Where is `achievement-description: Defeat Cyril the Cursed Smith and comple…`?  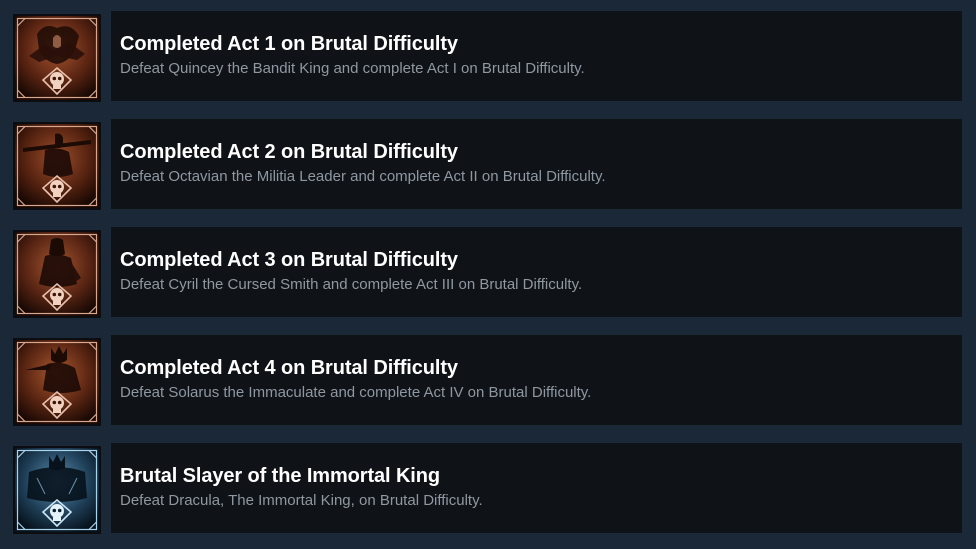
achievement-description: Defeat Cyril the Cursed Smith and comple… is located at coordinates (351, 284).